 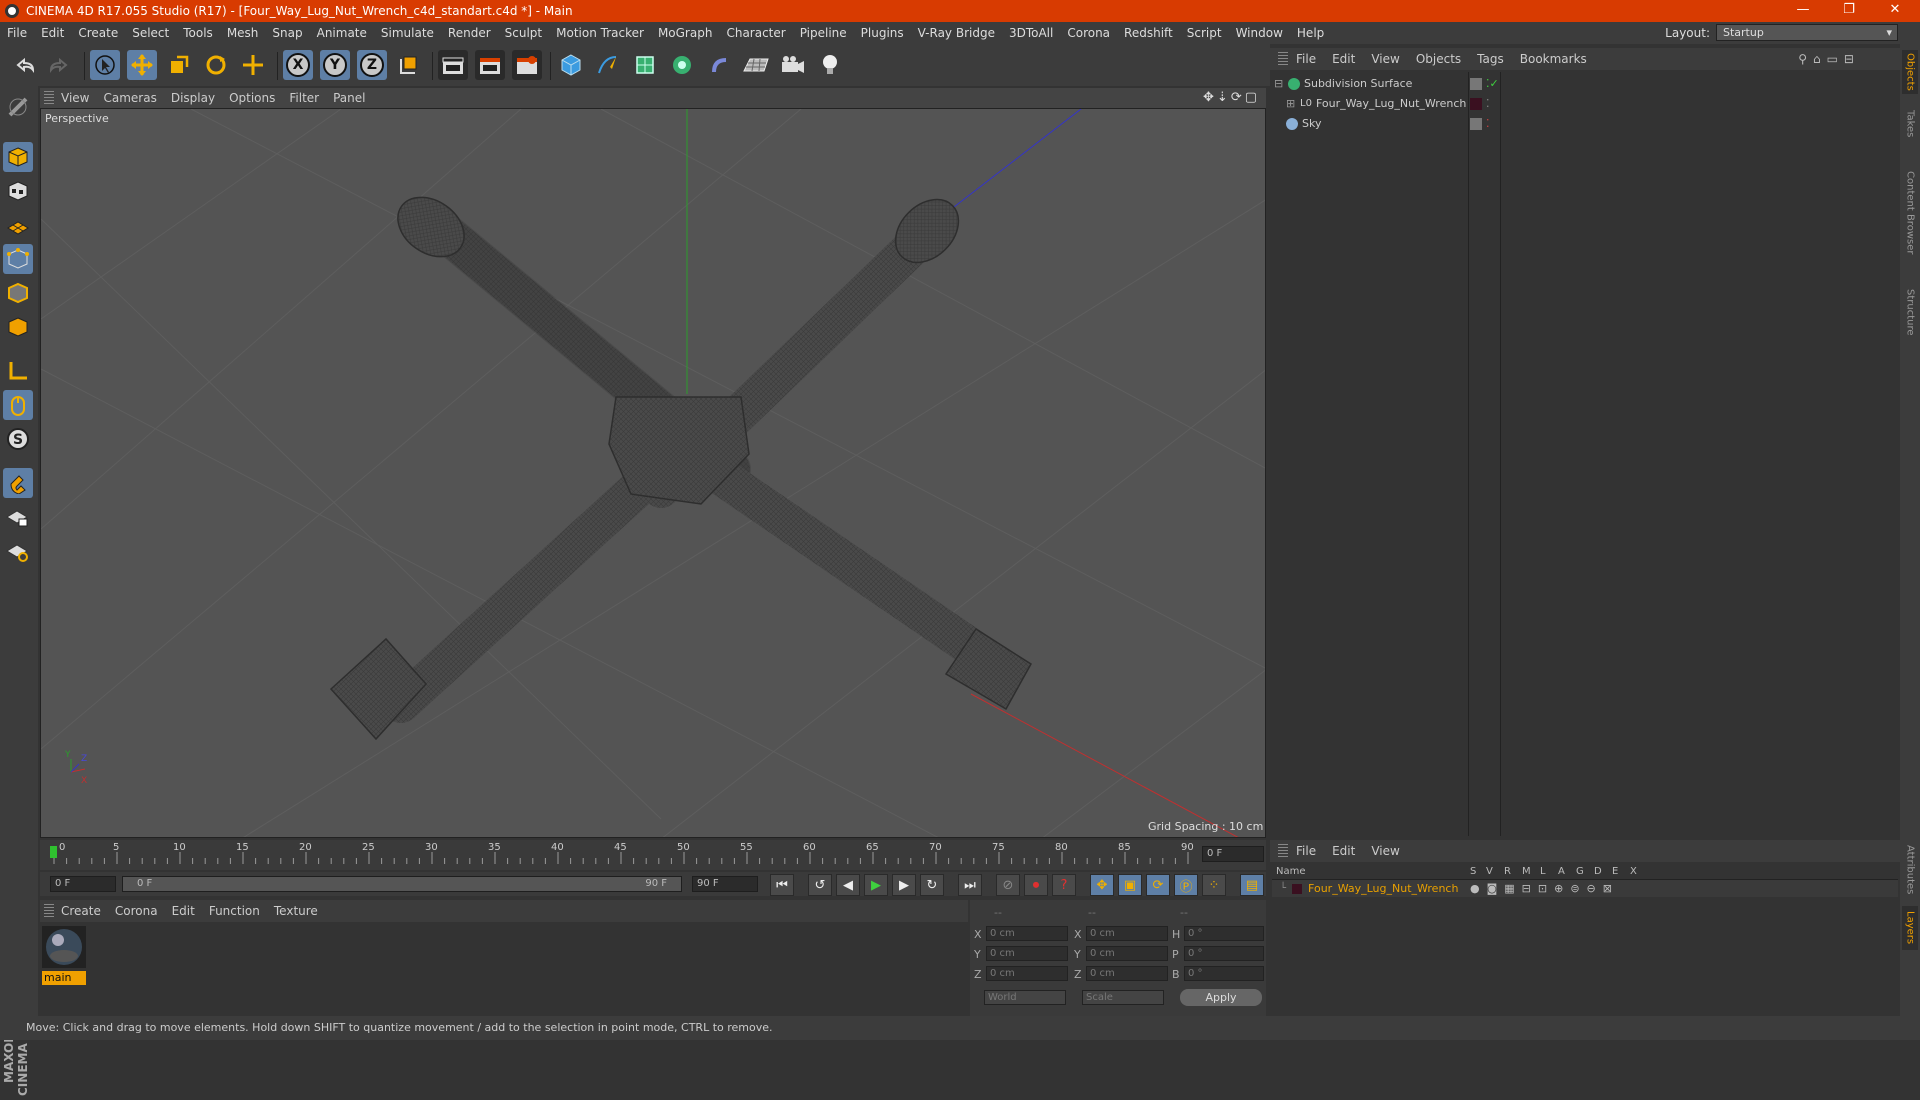 I want to click on previous-frame-button: ◀, so click(x=848, y=885).